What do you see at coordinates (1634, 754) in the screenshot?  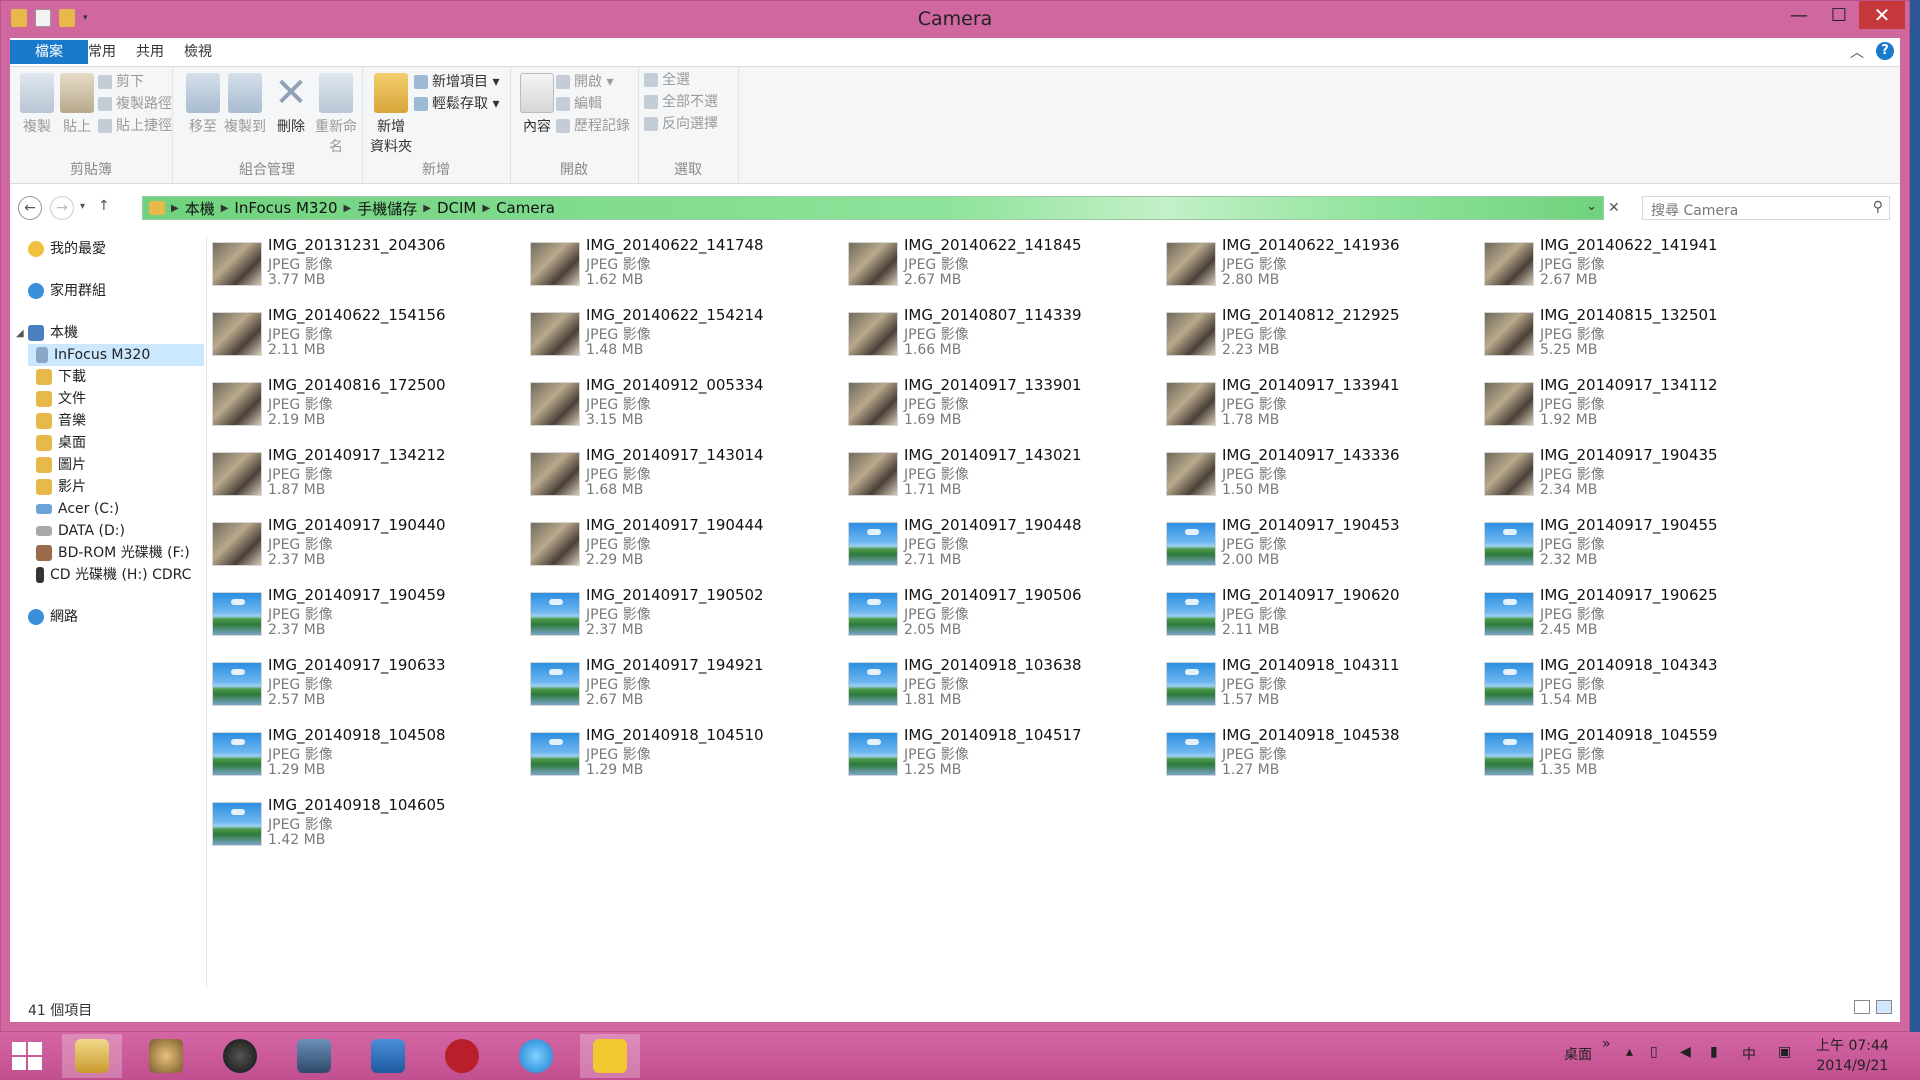 I see `file-tile: IMG_20140918_104559 JPEG 影像 1.35 MB` at bounding box center [1634, 754].